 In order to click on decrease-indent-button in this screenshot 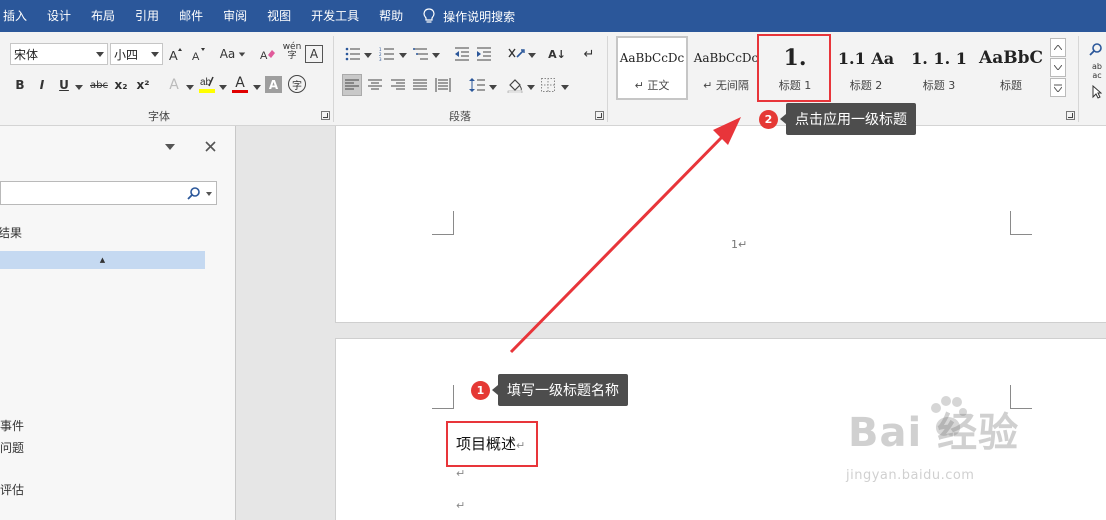, I will do `click(462, 54)`.